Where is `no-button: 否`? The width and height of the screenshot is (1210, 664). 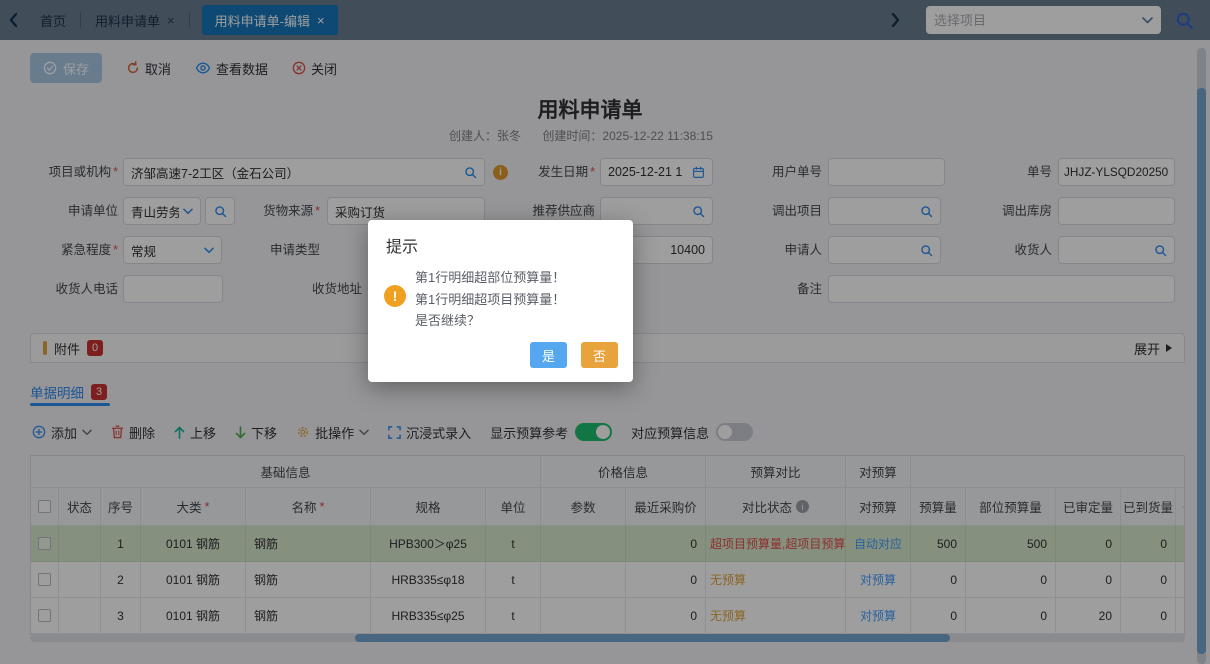
no-button: 否 is located at coordinates (599, 355).